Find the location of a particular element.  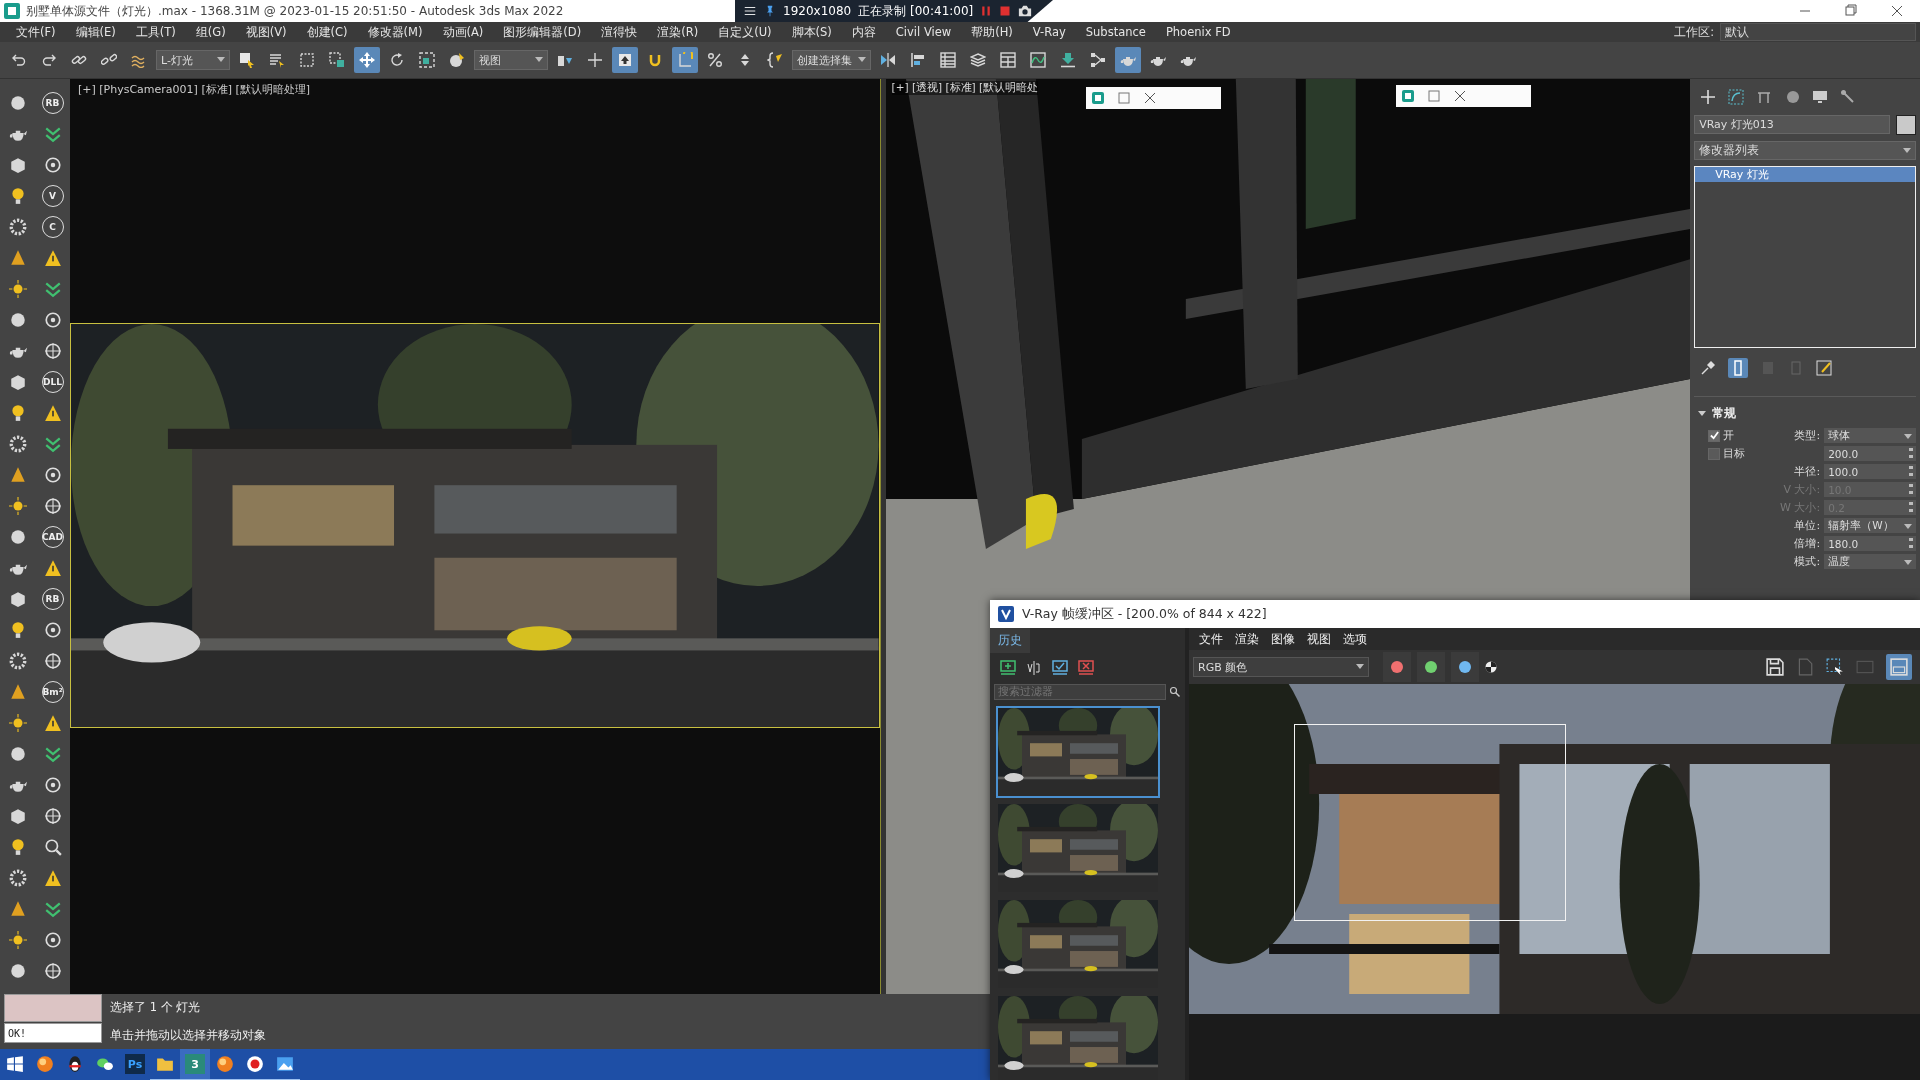

prompt-text: 单击并拖动以选择并移动对象 is located at coordinates (188, 1035).